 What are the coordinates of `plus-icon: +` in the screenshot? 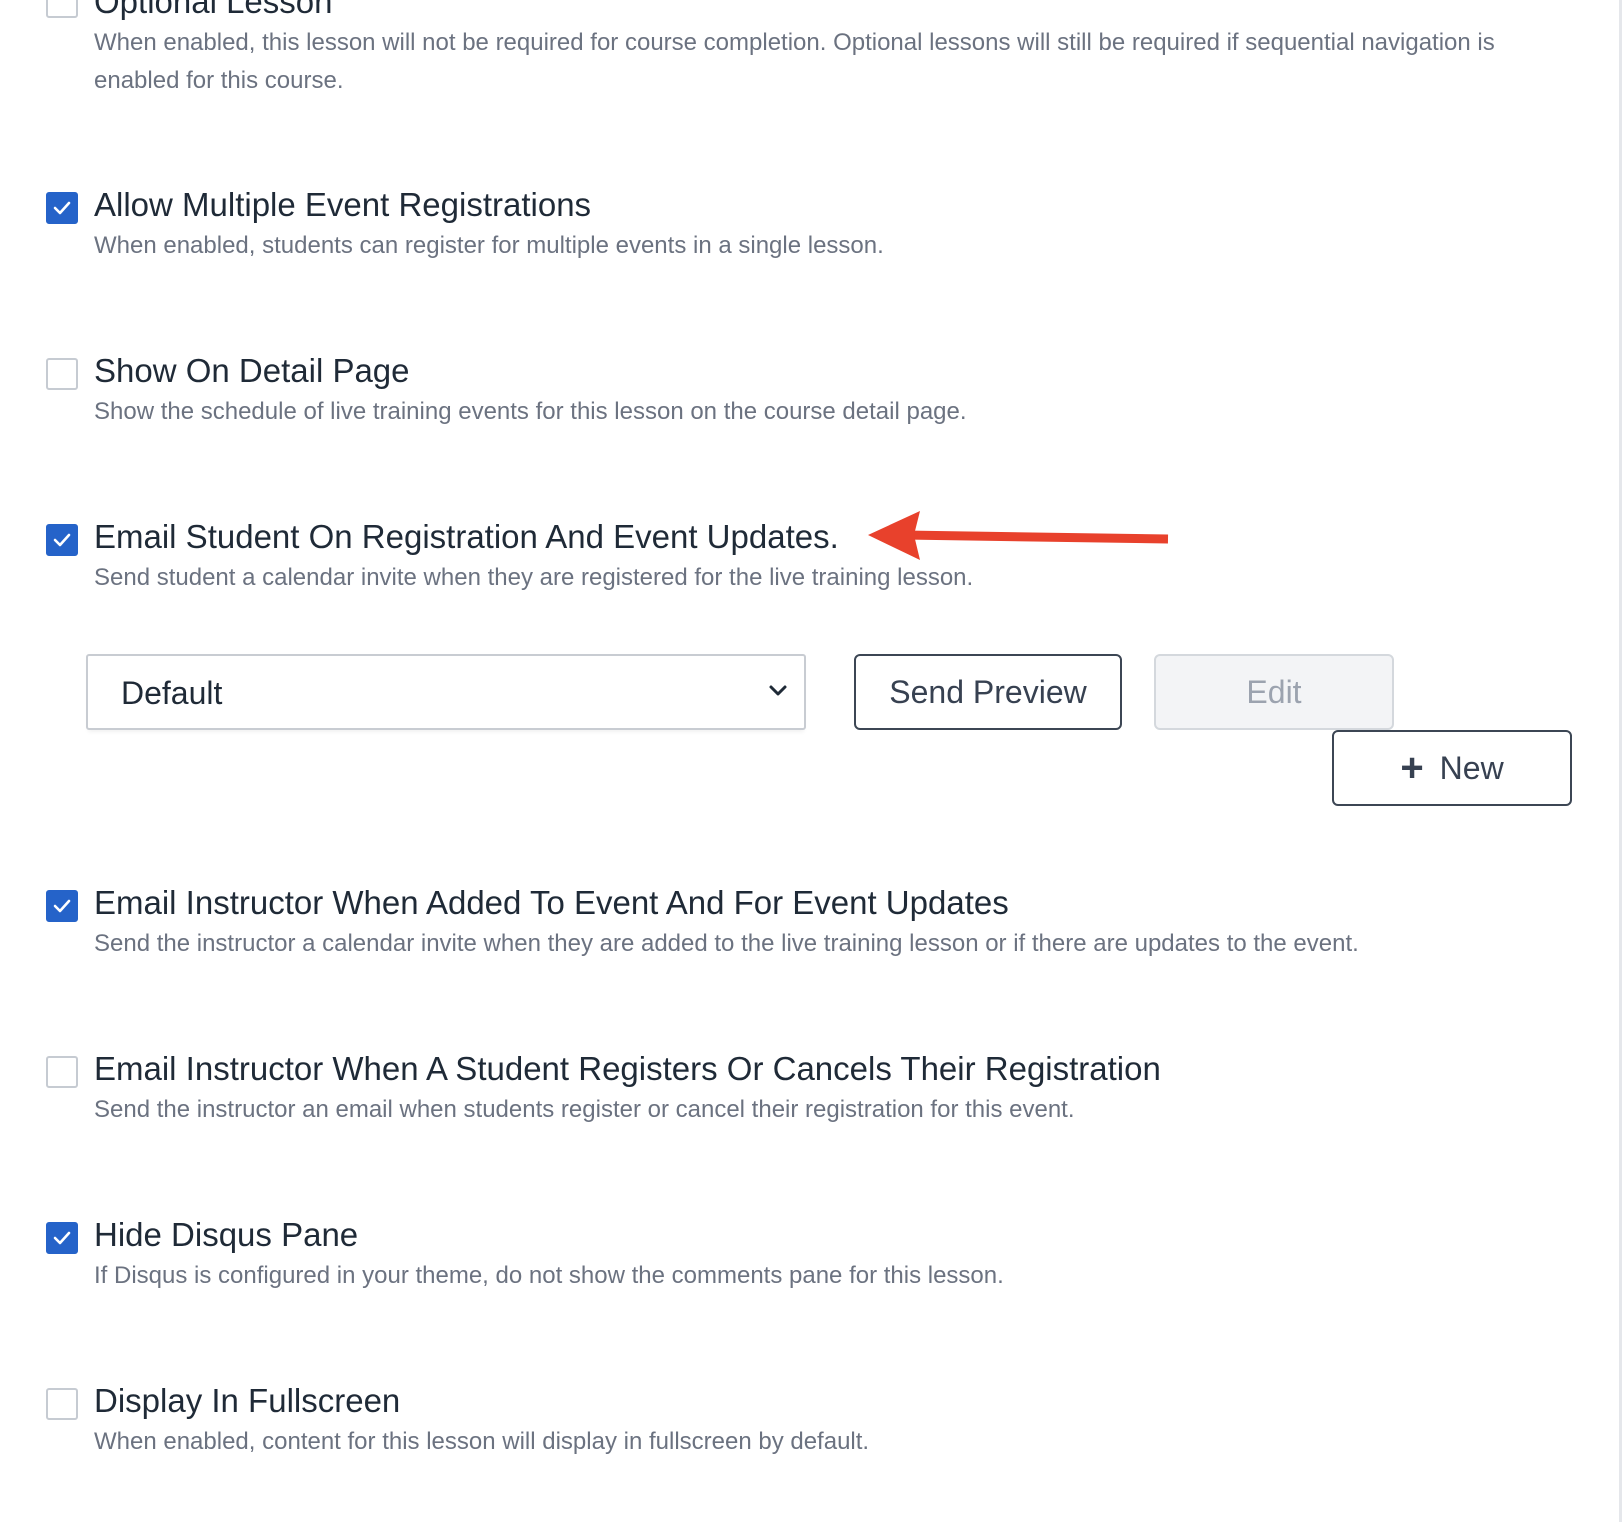 It's located at (1412, 768).